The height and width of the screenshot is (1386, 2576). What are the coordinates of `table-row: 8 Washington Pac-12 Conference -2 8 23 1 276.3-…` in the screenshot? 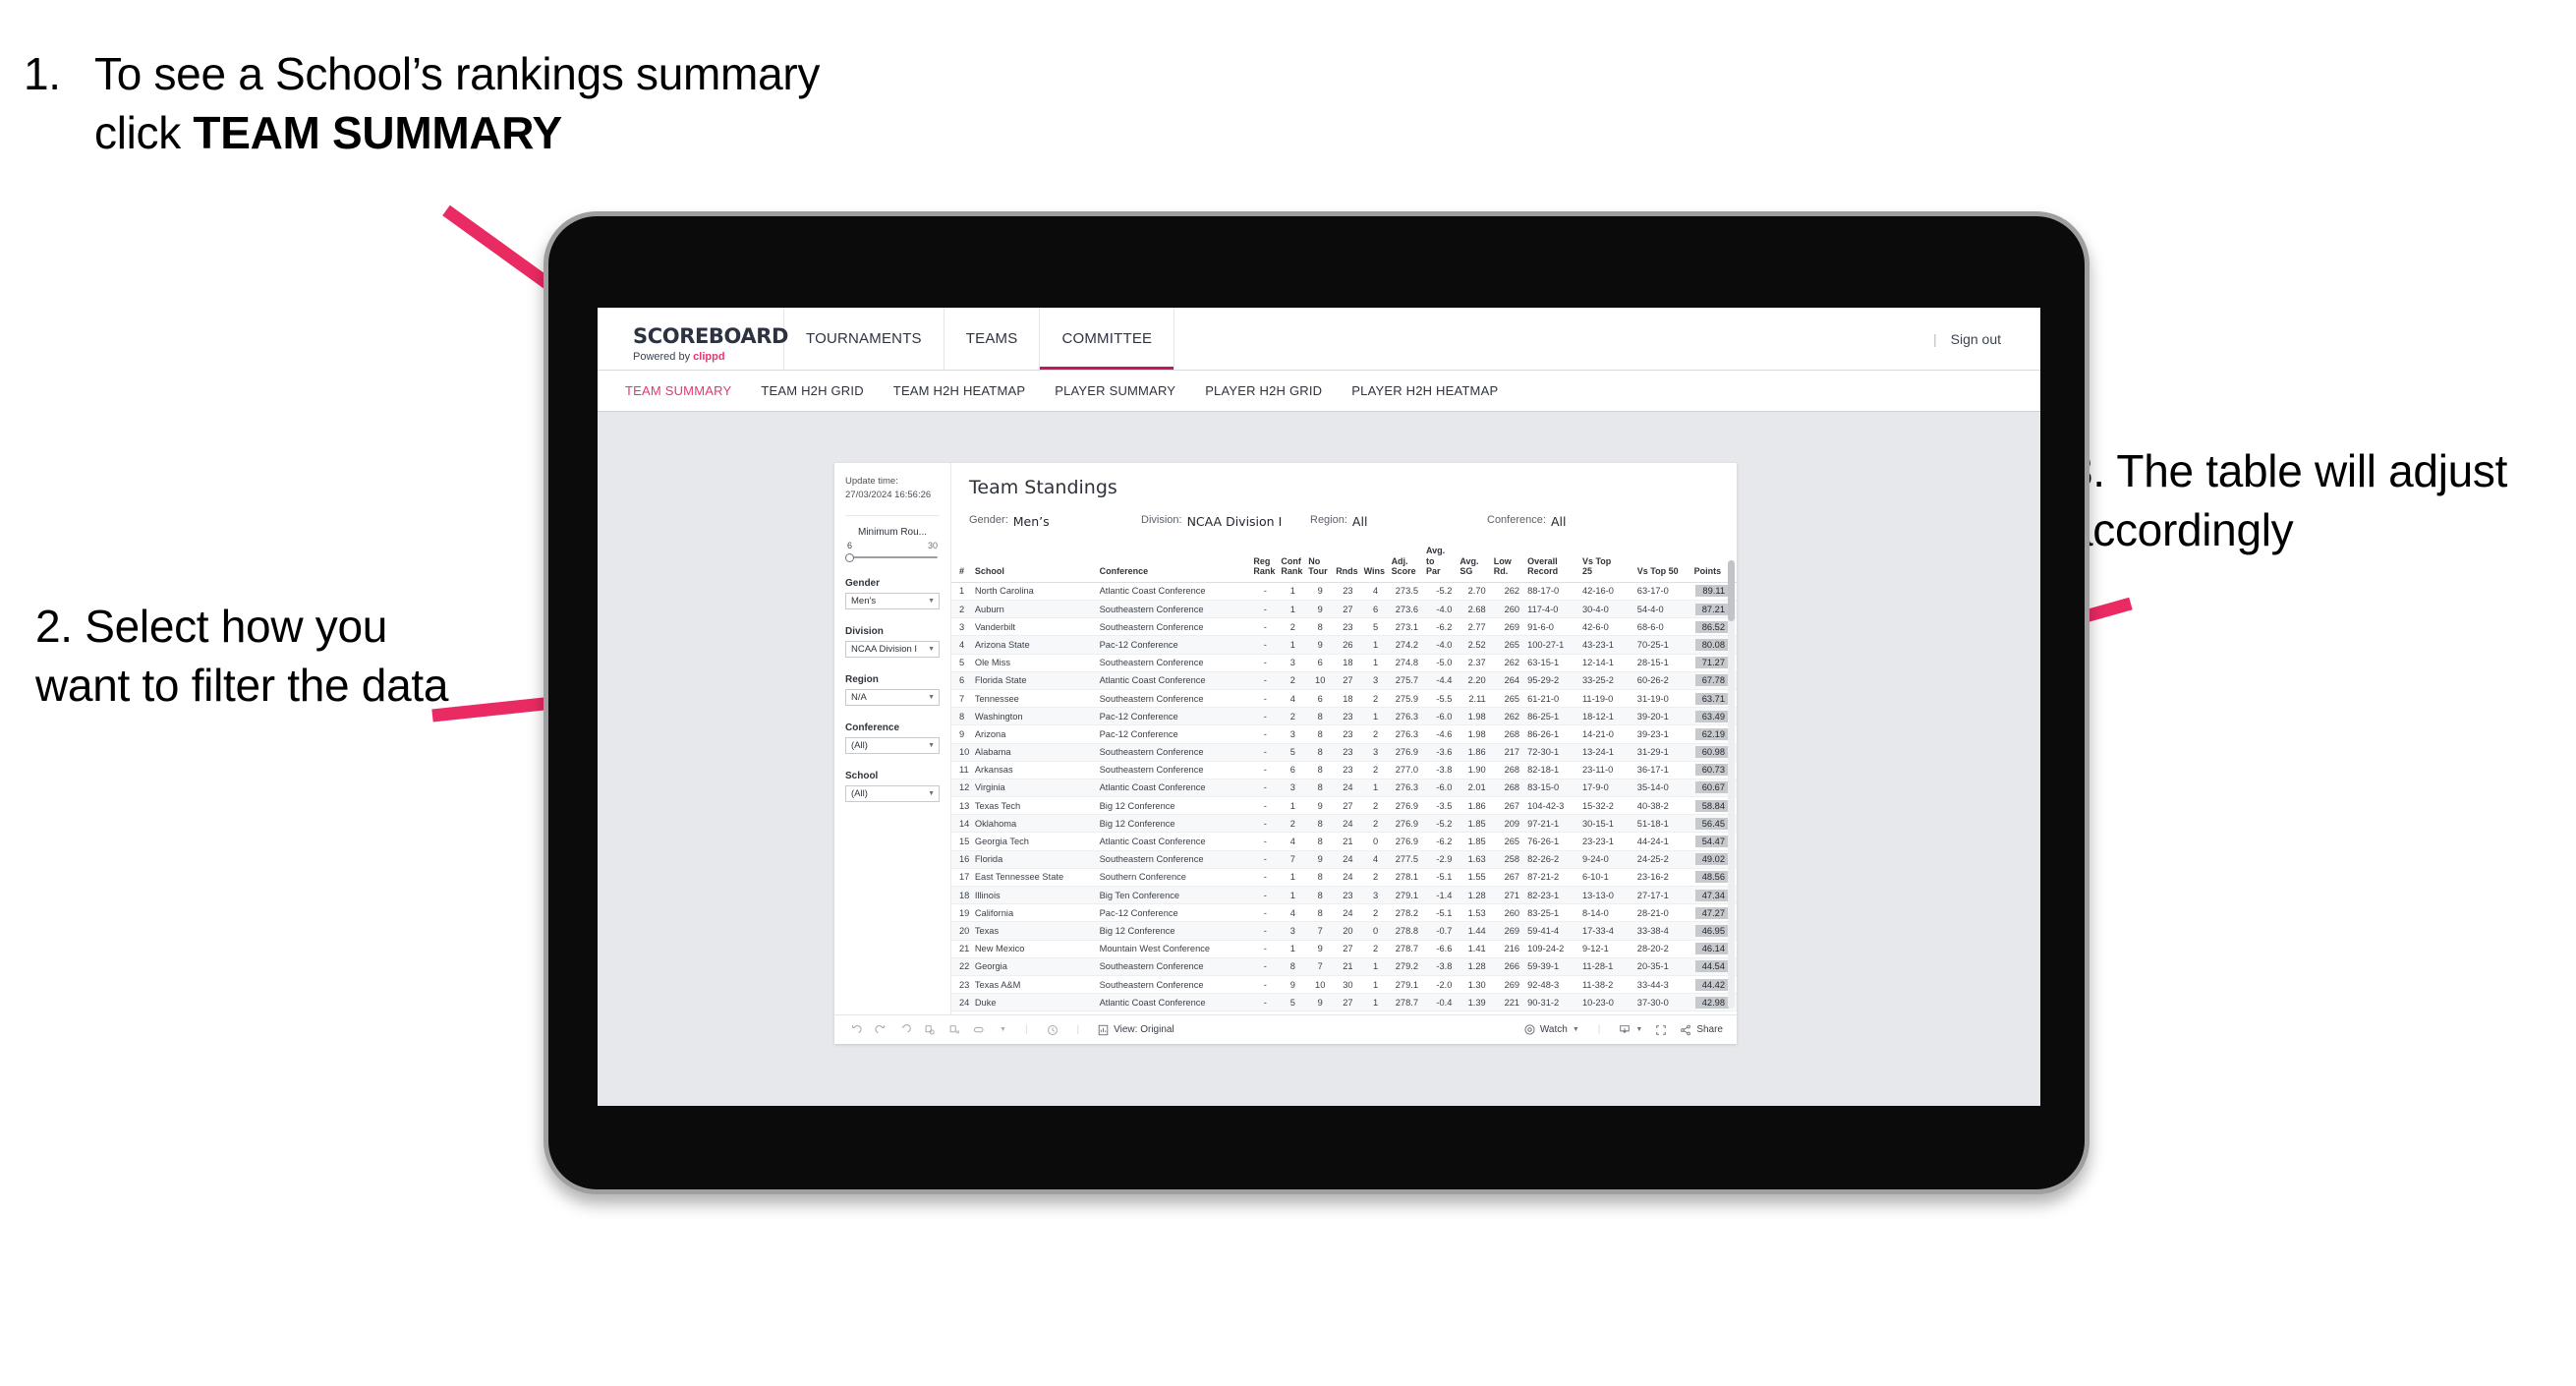 It's located at (1344, 716).